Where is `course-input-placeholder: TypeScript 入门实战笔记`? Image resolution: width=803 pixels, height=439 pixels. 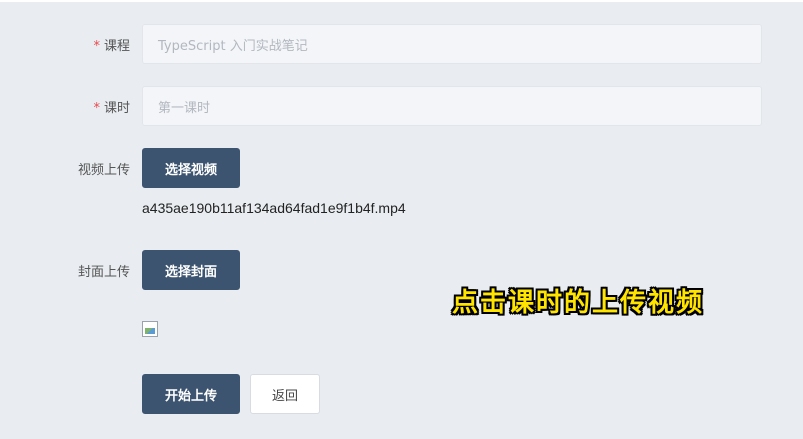 course-input-placeholder: TypeScript 入门实战笔记 is located at coordinates (233, 46).